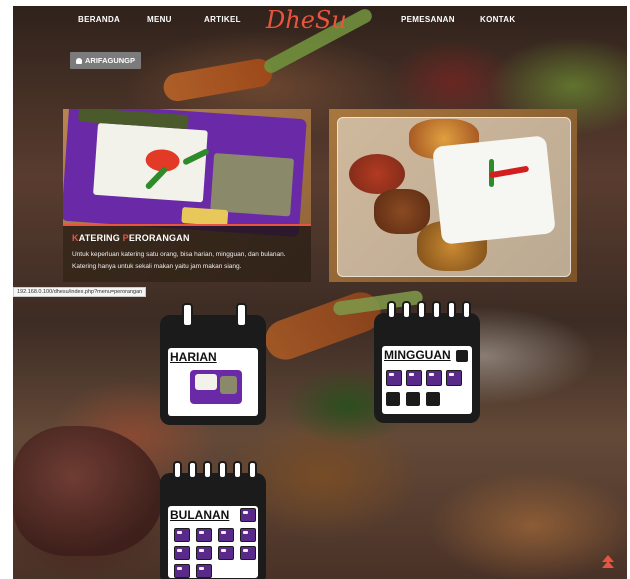 The height and width of the screenshot is (579, 630). Describe the element at coordinates (417, 355) in the screenshot. I see `calendar-label: MINGGUAN` at that location.